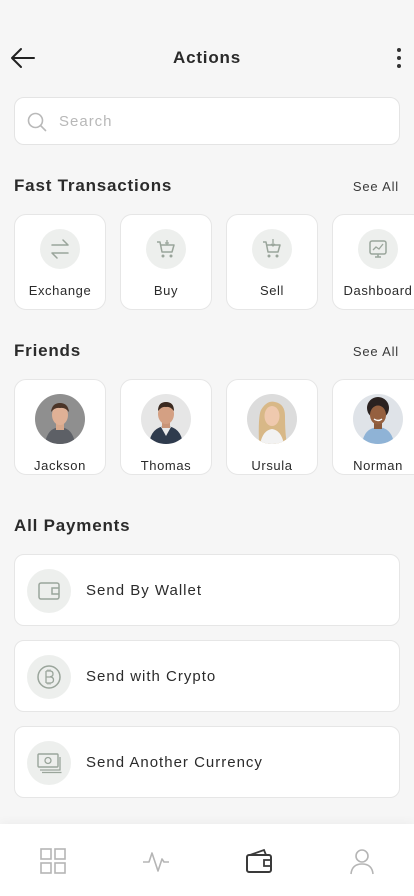 The height and width of the screenshot is (896, 414). I want to click on activity-icon, so click(156, 862).